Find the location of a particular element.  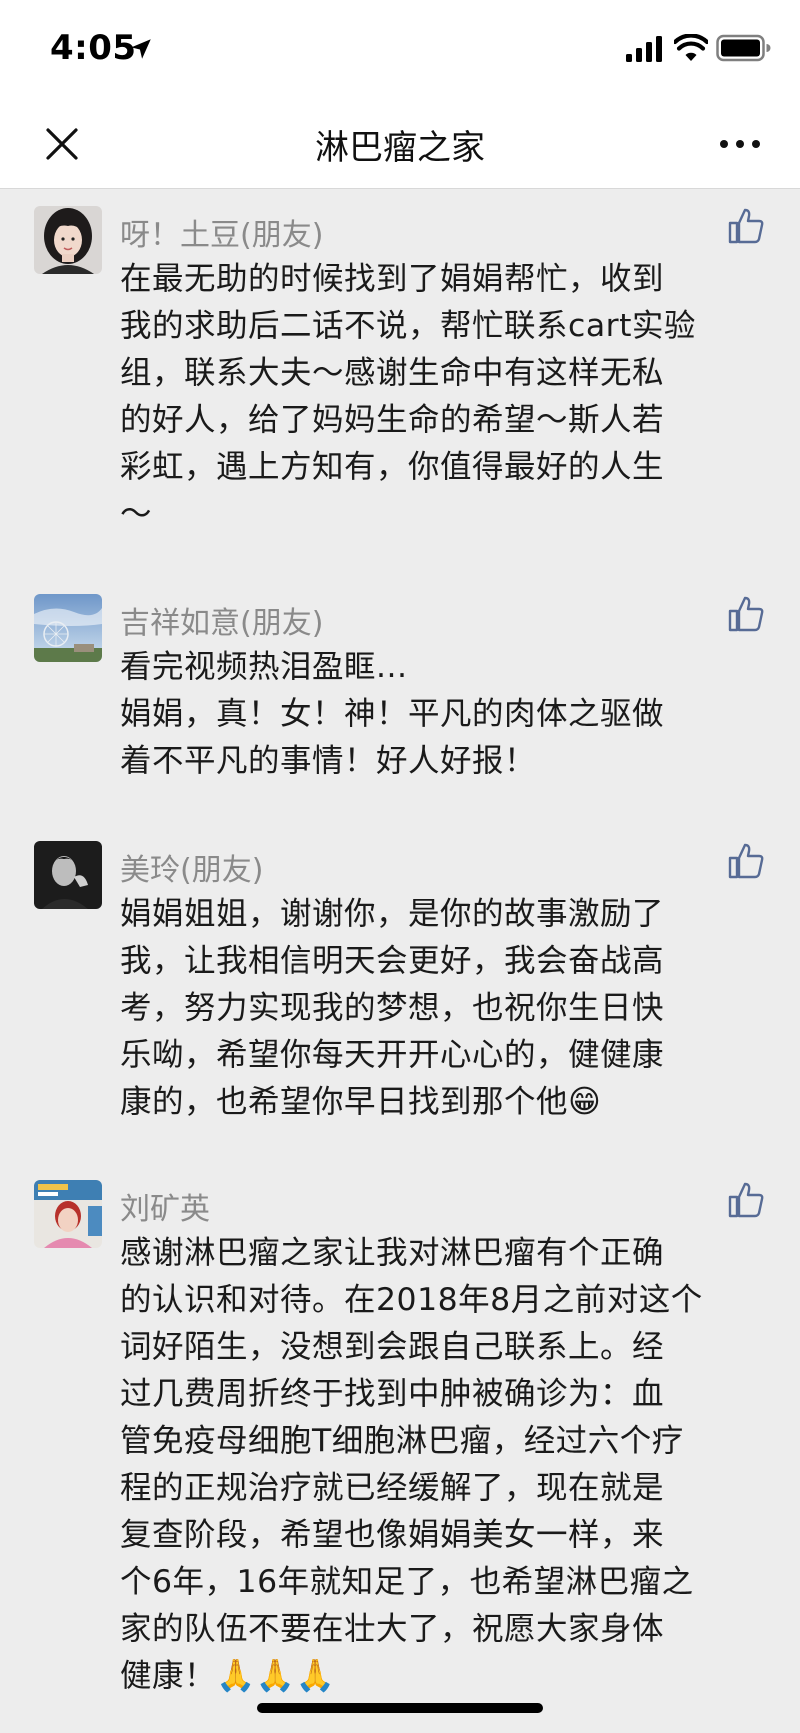

page-title: 淋巴瘤之家 is located at coordinates (400, 148).